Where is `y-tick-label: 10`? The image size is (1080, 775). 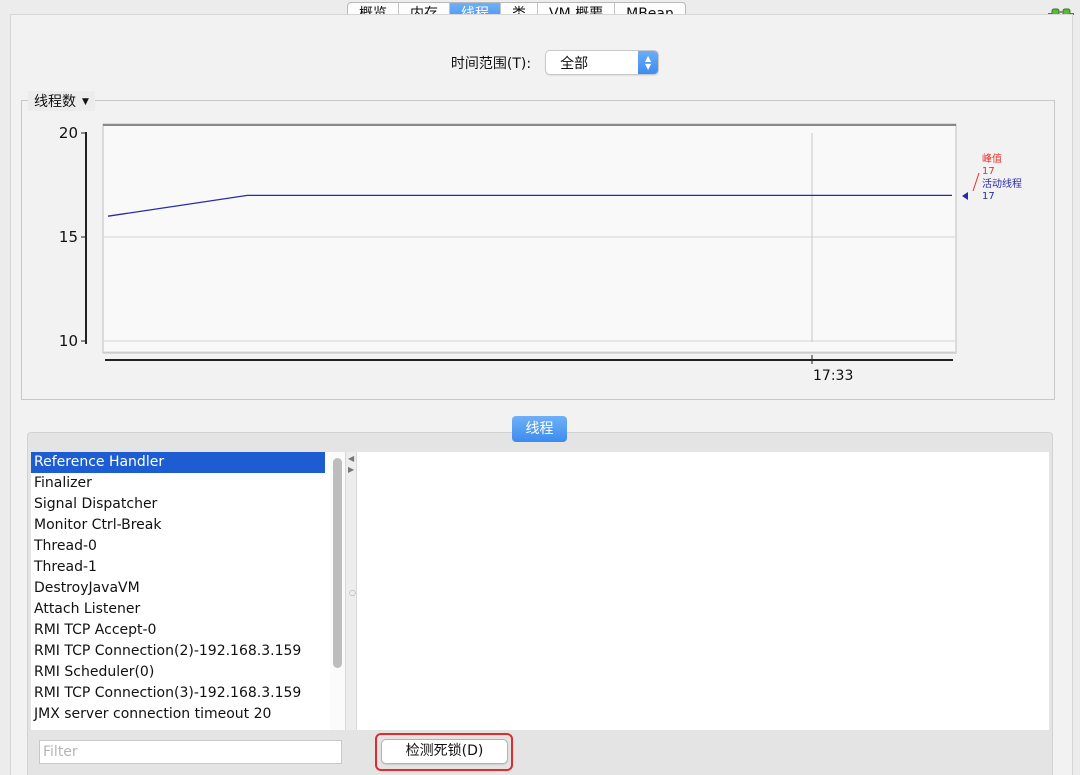
y-tick-label: 10 is located at coordinates (68, 341).